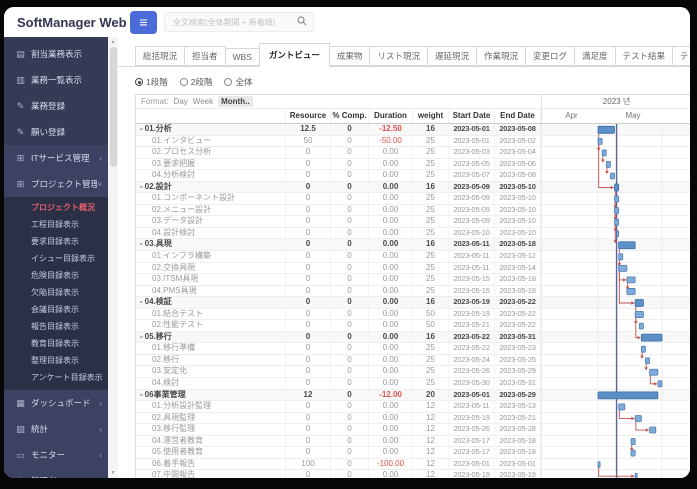 This screenshot has height=489, width=697. What do you see at coordinates (294, 55) in the screenshot?
I see `tab-4: ガントビュー` at bounding box center [294, 55].